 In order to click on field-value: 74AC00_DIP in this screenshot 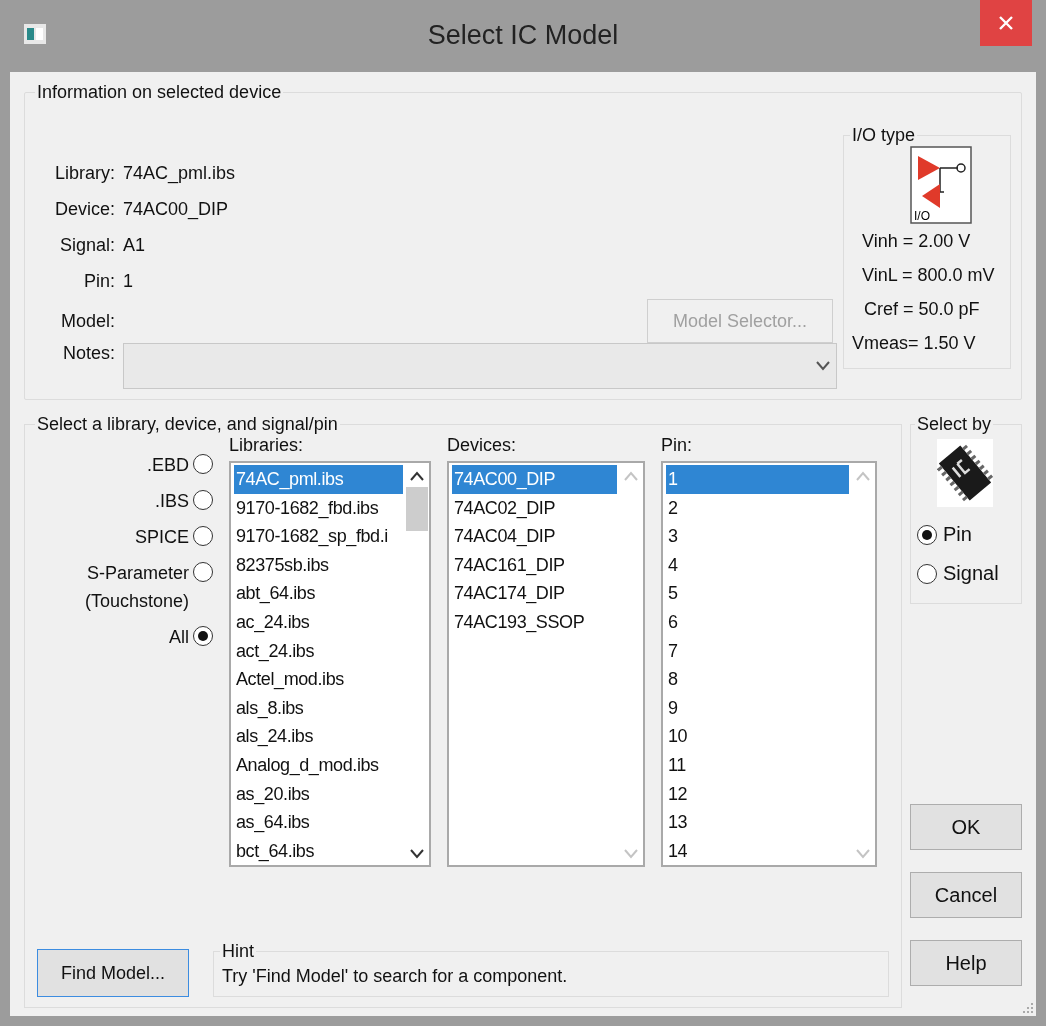, I will do `click(176, 209)`.